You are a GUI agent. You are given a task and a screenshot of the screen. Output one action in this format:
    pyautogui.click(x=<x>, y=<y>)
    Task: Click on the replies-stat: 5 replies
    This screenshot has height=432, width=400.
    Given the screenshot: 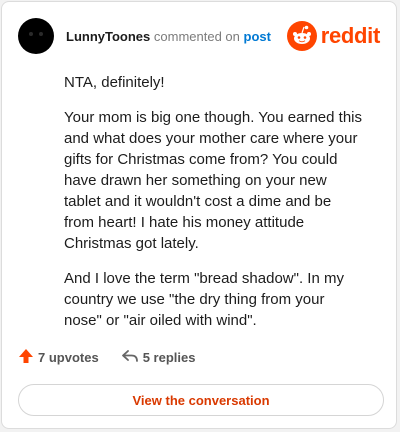 What is the action you would take?
    pyautogui.click(x=158, y=357)
    